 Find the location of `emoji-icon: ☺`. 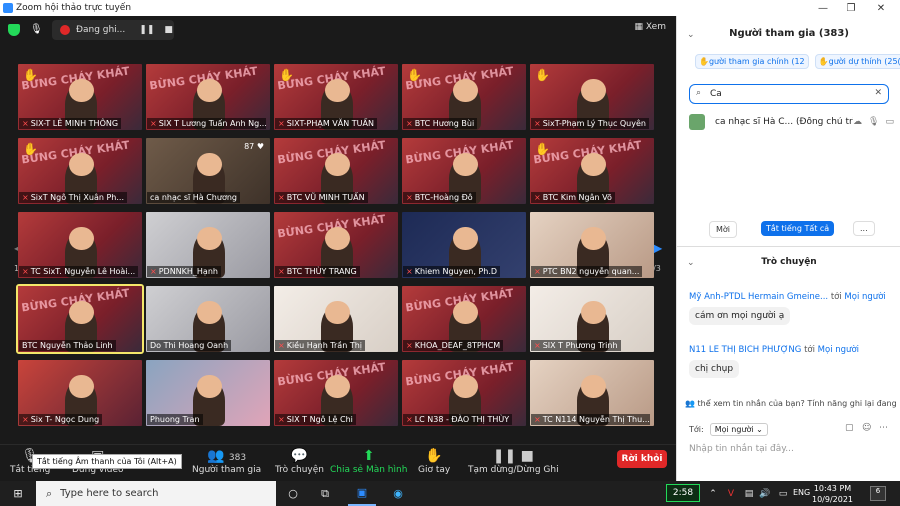

emoji-icon: ☺ is located at coordinates (866, 428).